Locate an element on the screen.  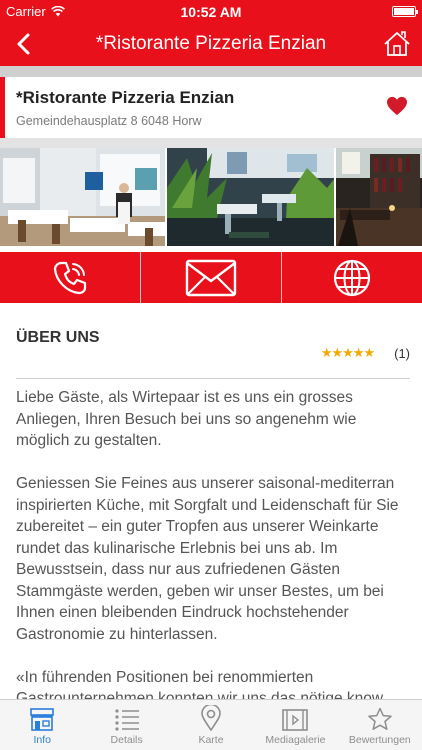
film-icon is located at coordinates (295, 720).